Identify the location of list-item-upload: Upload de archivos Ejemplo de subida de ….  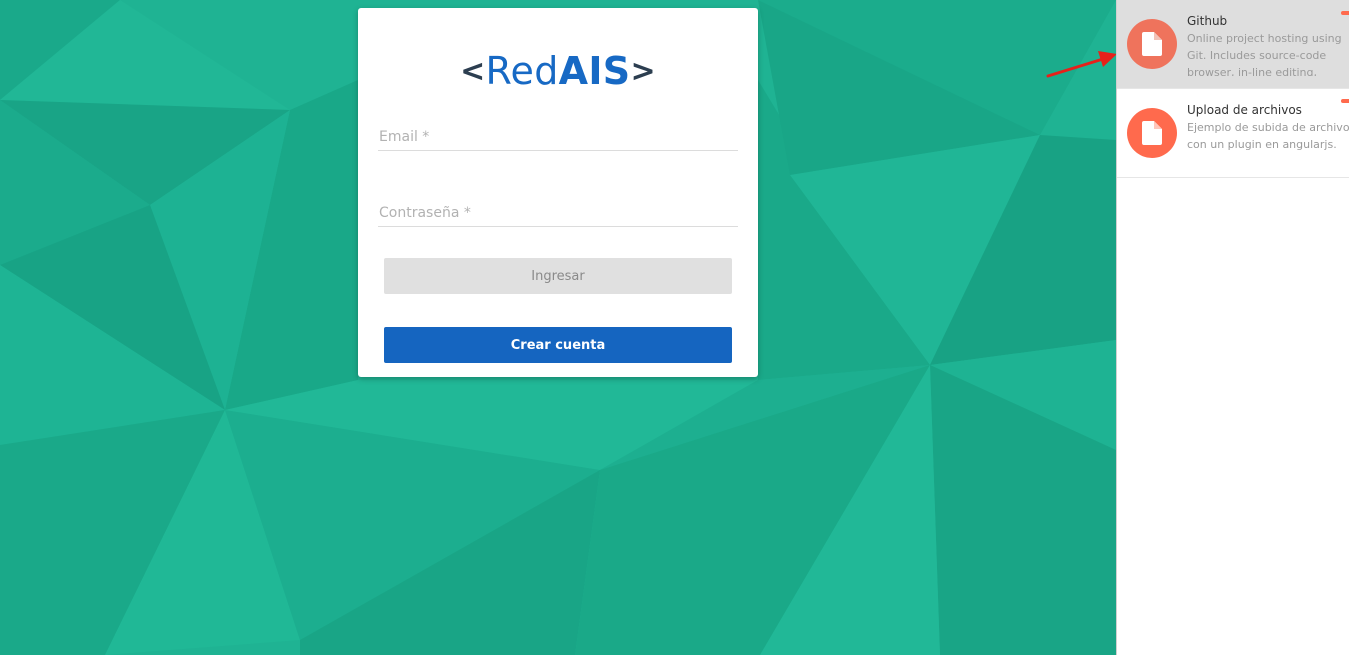
(1233, 133).